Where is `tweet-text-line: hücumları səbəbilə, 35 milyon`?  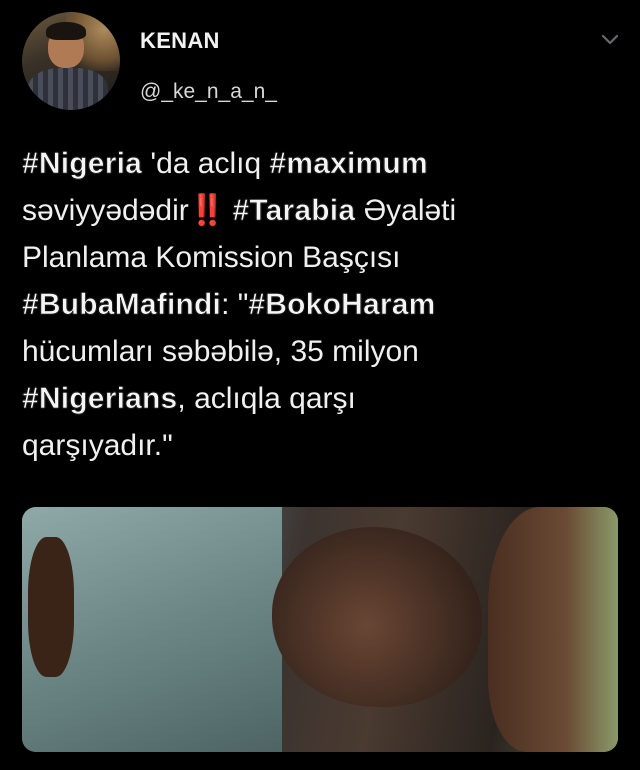
tweet-text-line: hücumları səbəbilə, 35 milyon is located at coordinates (322, 351).